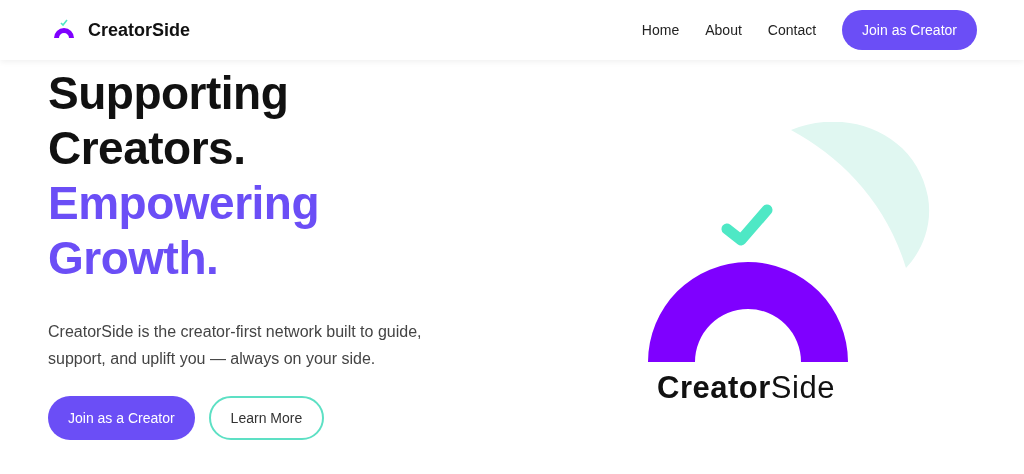  Describe the element at coordinates (723, 30) in the screenshot. I see `nav-link: About` at that location.